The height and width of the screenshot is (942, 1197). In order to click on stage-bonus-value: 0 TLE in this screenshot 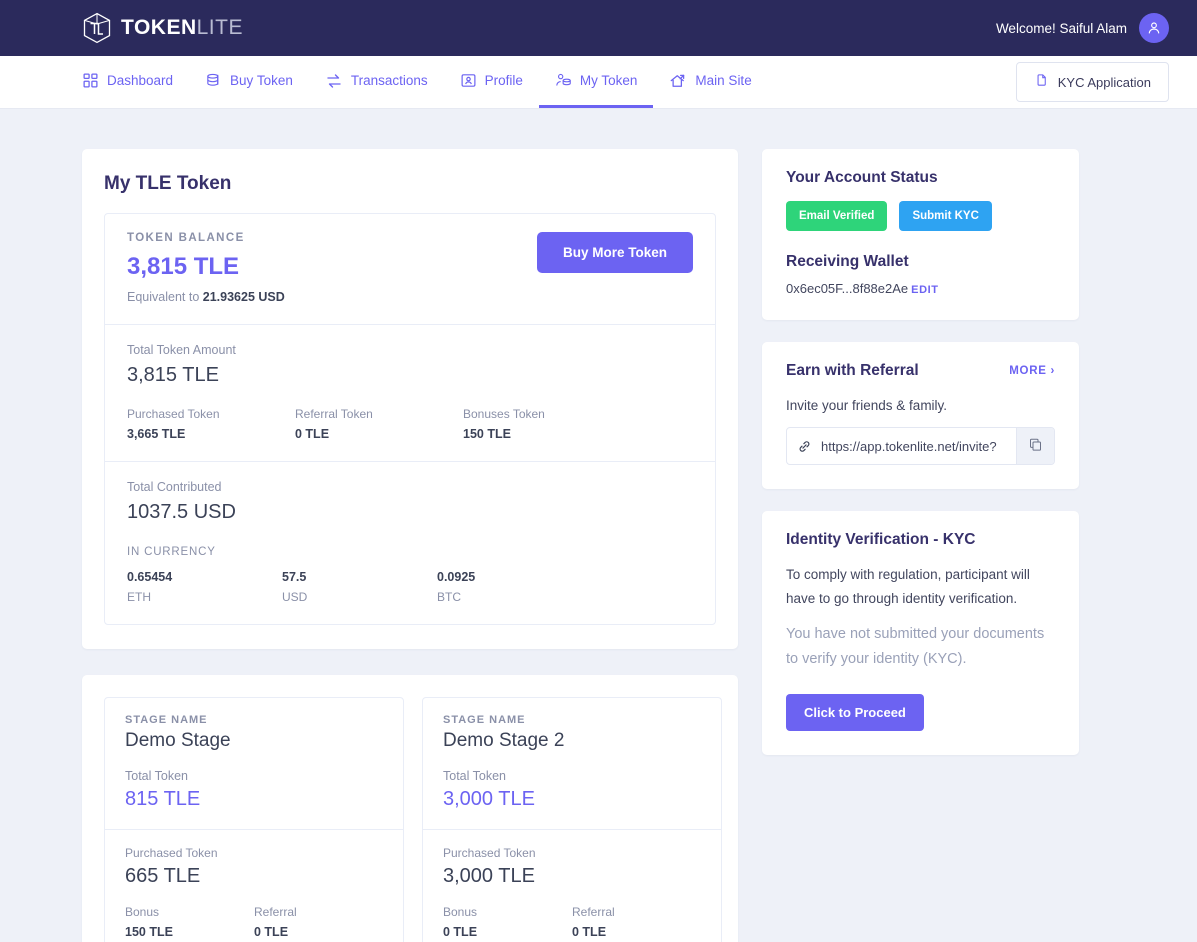, I will do `click(460, 932)`.